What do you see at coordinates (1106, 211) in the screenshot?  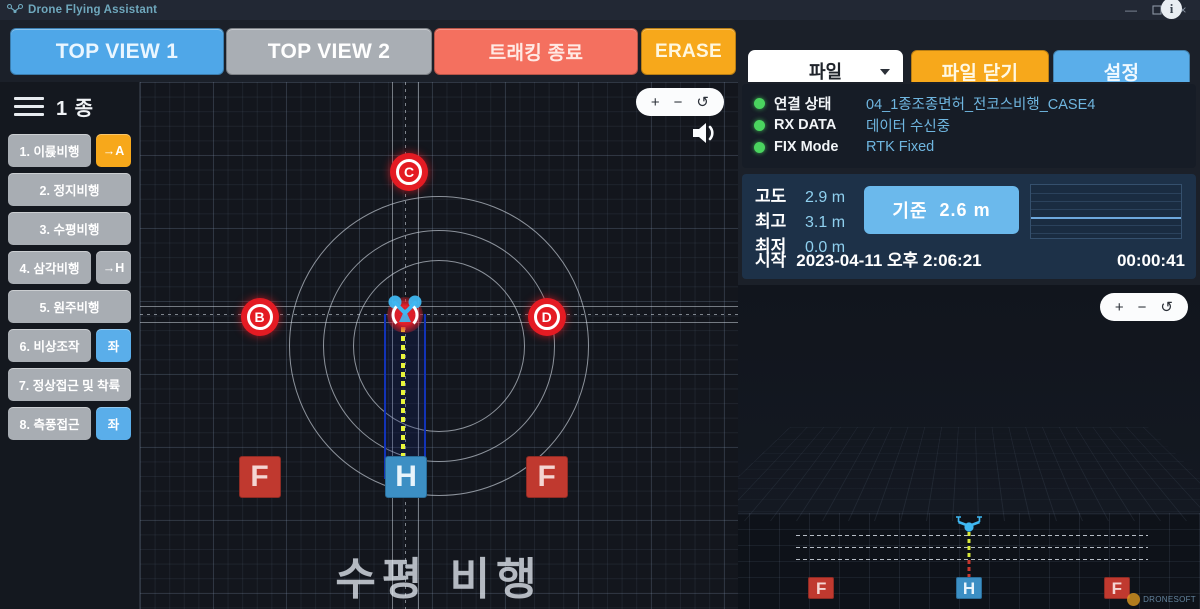 I see `altitude-graph` at bounding box center [1106, 211].